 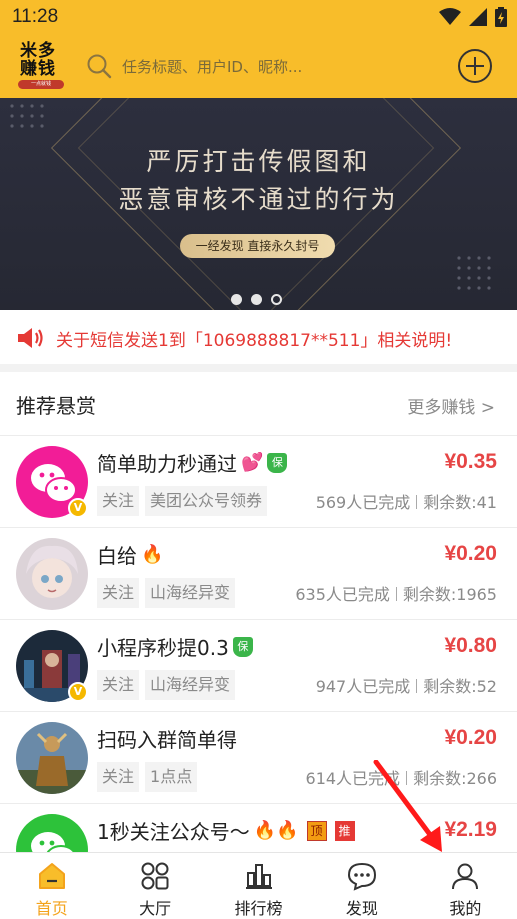 I want to click on task-tags: 关注 1点点, so click(x=147, y=777).